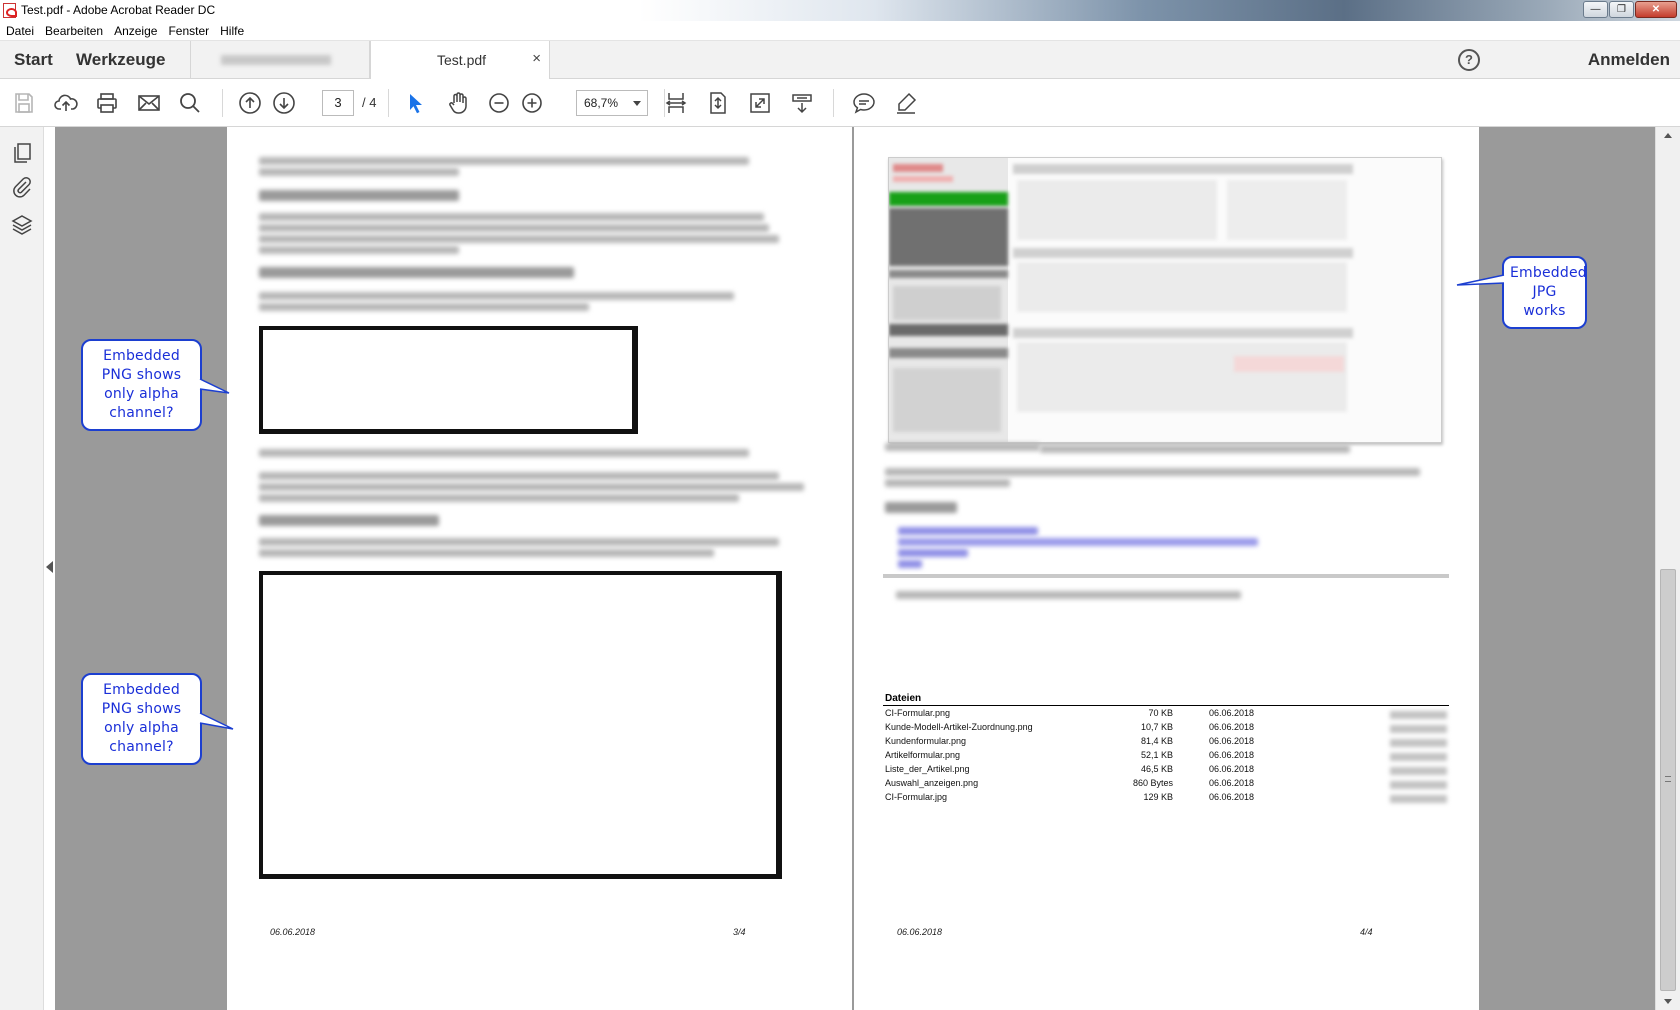 This screenshot has width=1680, height=1010. Describe the element at coordinates (918, 713) in the screenshot. I see `file-name: CI-Formular.png` at that location.